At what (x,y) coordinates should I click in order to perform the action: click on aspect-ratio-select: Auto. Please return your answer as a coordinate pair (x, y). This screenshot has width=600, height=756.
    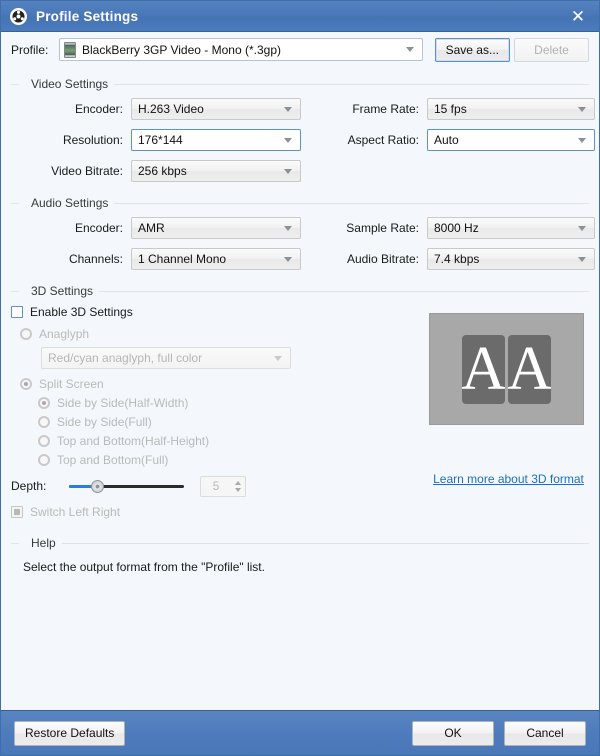
    Looking at the image, I should click on (511, 140).